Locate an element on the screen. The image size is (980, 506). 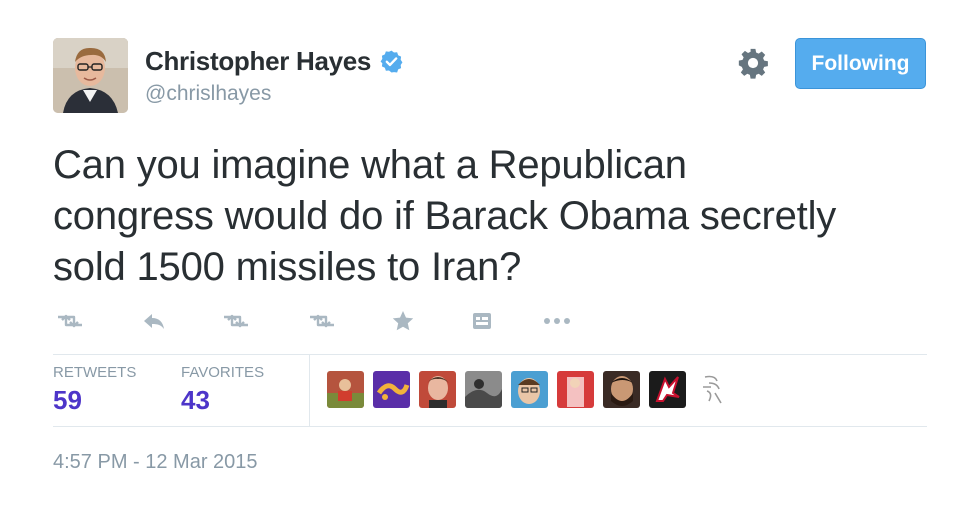
favorites-label: FAVORITES is located at coordinates (222, 372).